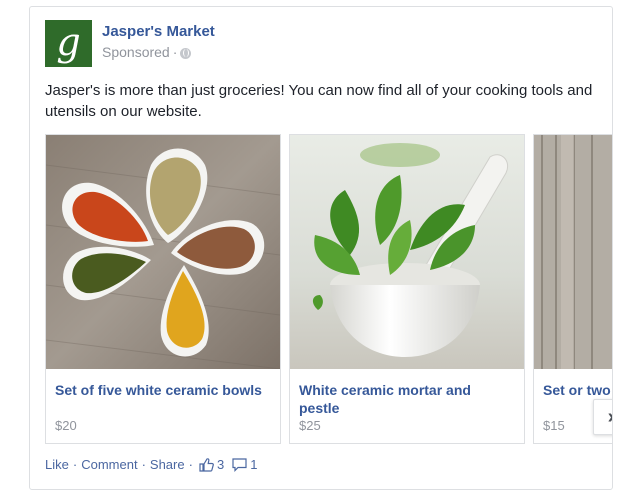 The image size is (640, 496). I want to click on product-title: Set of five white ceramic bowls, so click(163, 390).